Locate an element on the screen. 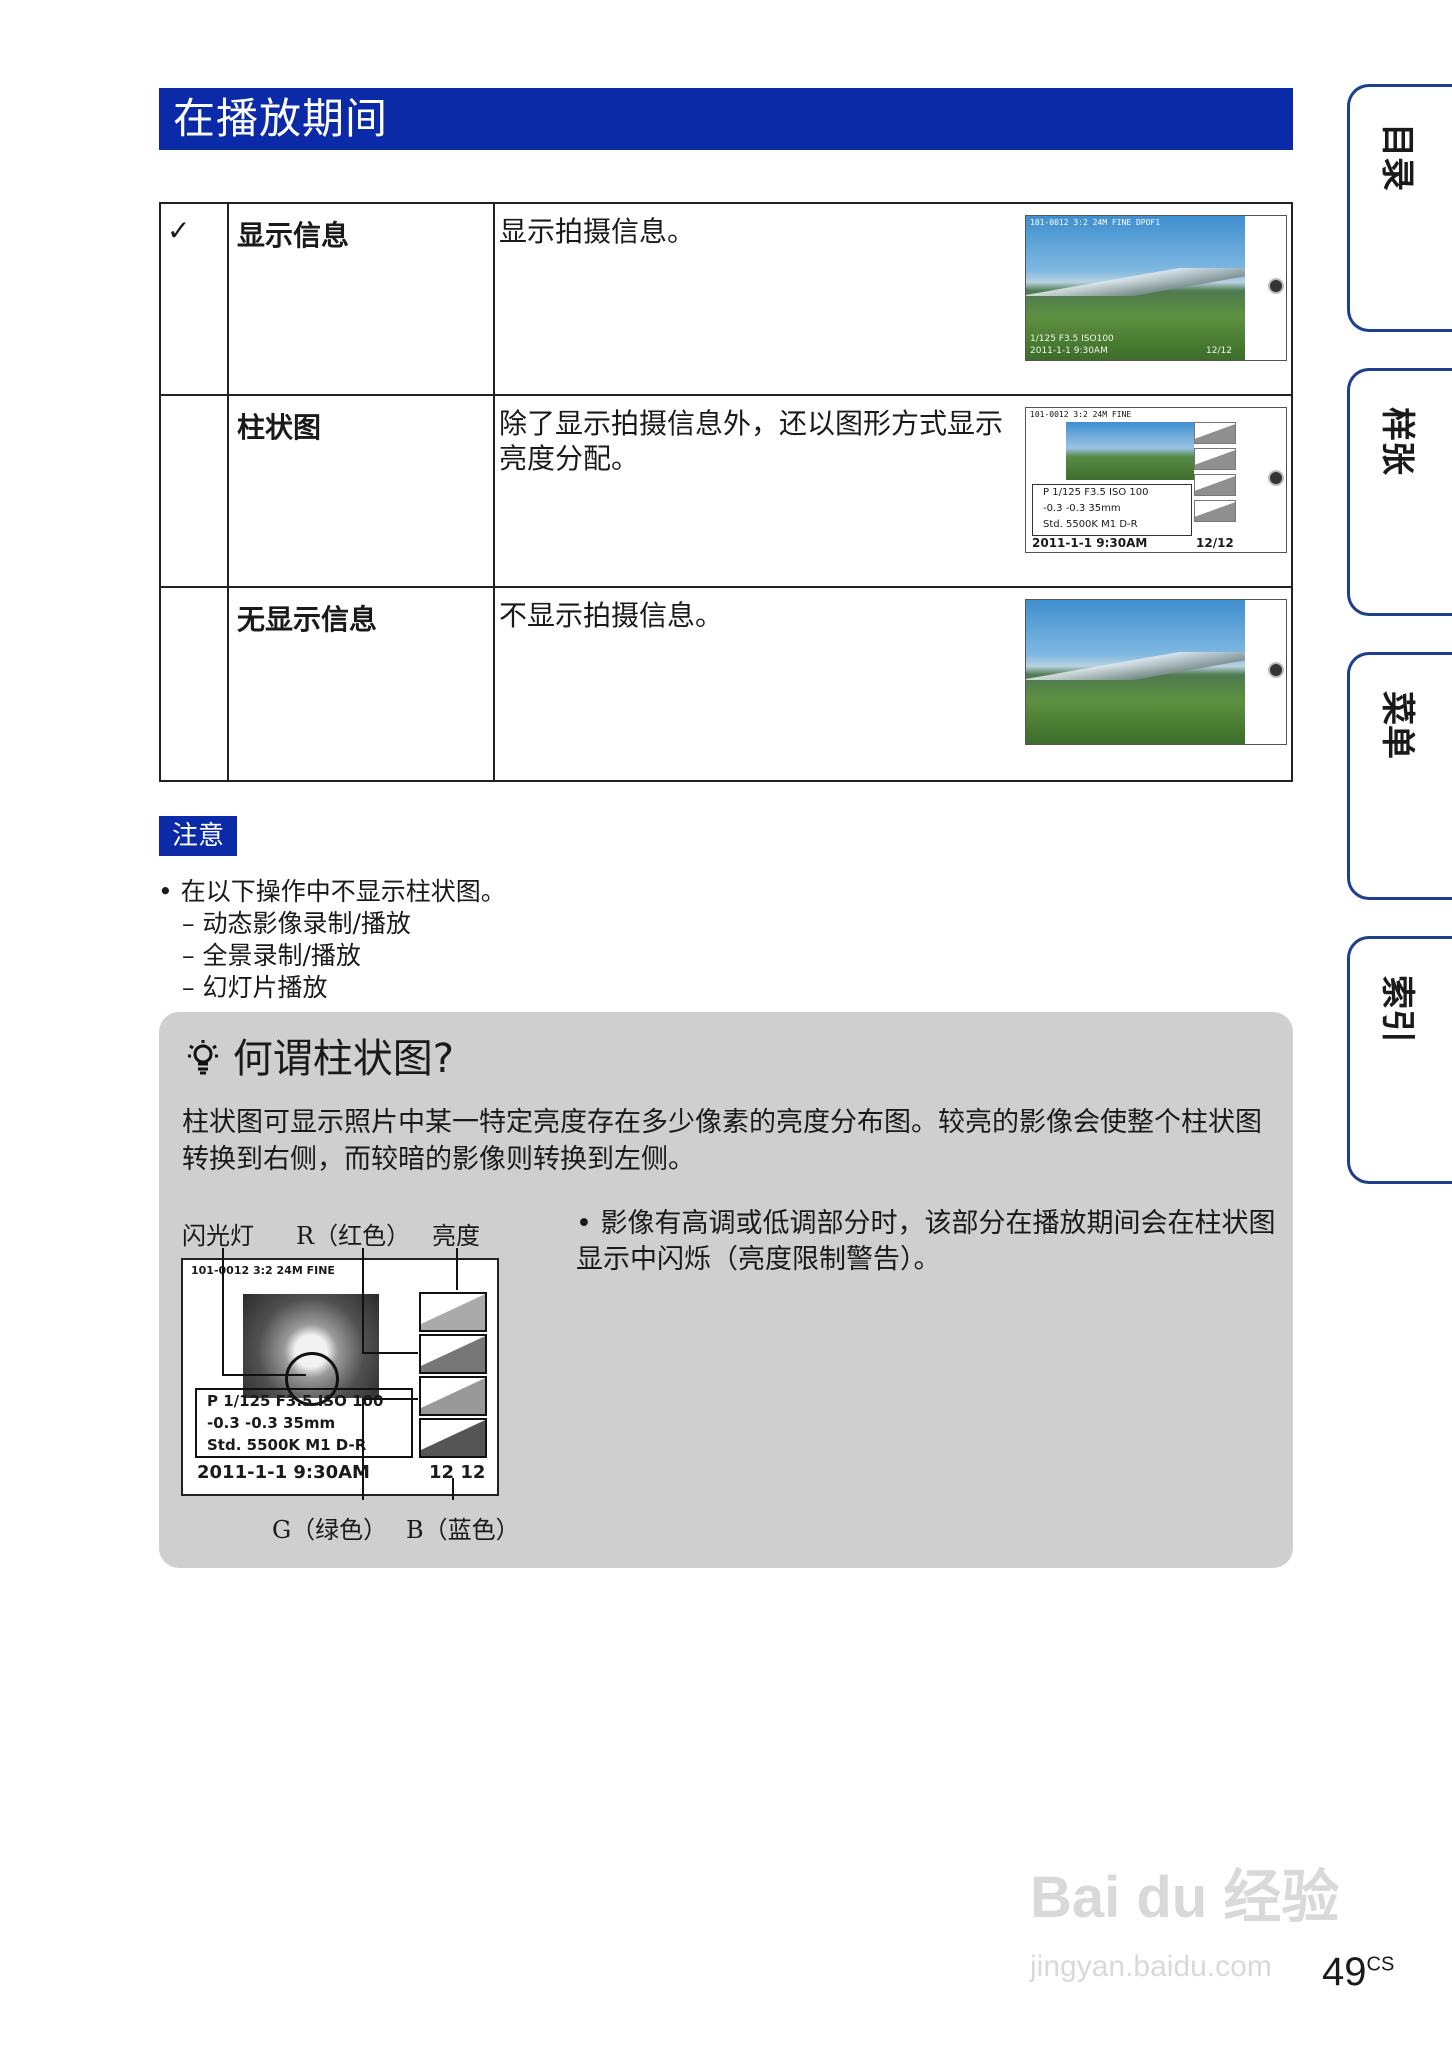 The height and width of the screenshot is (2064, 1452). osd-header: 101-0012 3:2 24M FINE is located at coordinates (1081, 414).